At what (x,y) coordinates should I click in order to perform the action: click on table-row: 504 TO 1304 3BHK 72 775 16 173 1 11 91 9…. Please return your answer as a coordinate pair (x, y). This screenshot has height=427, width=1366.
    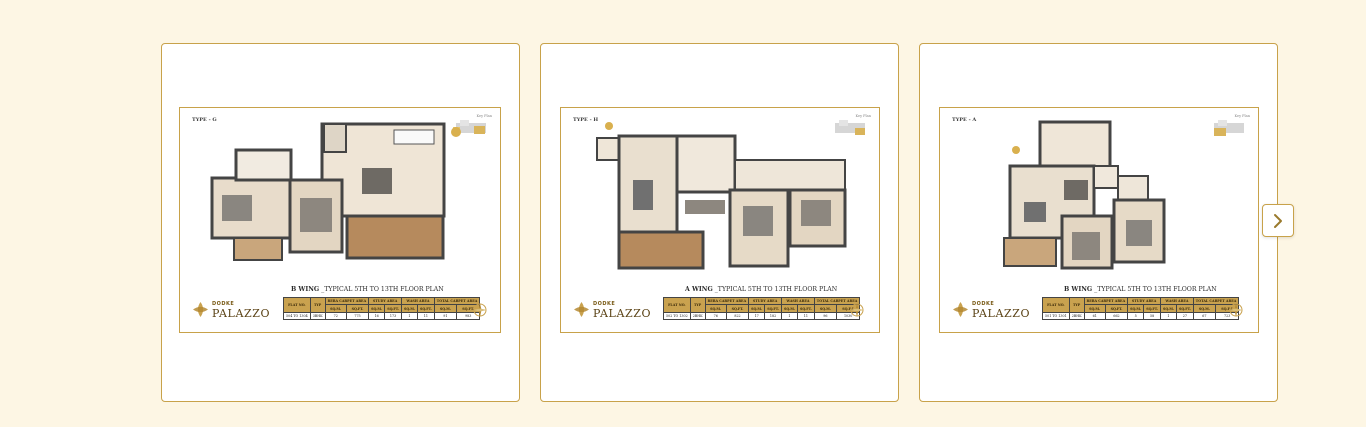
    Looking at the image, I should click on (382, 316).